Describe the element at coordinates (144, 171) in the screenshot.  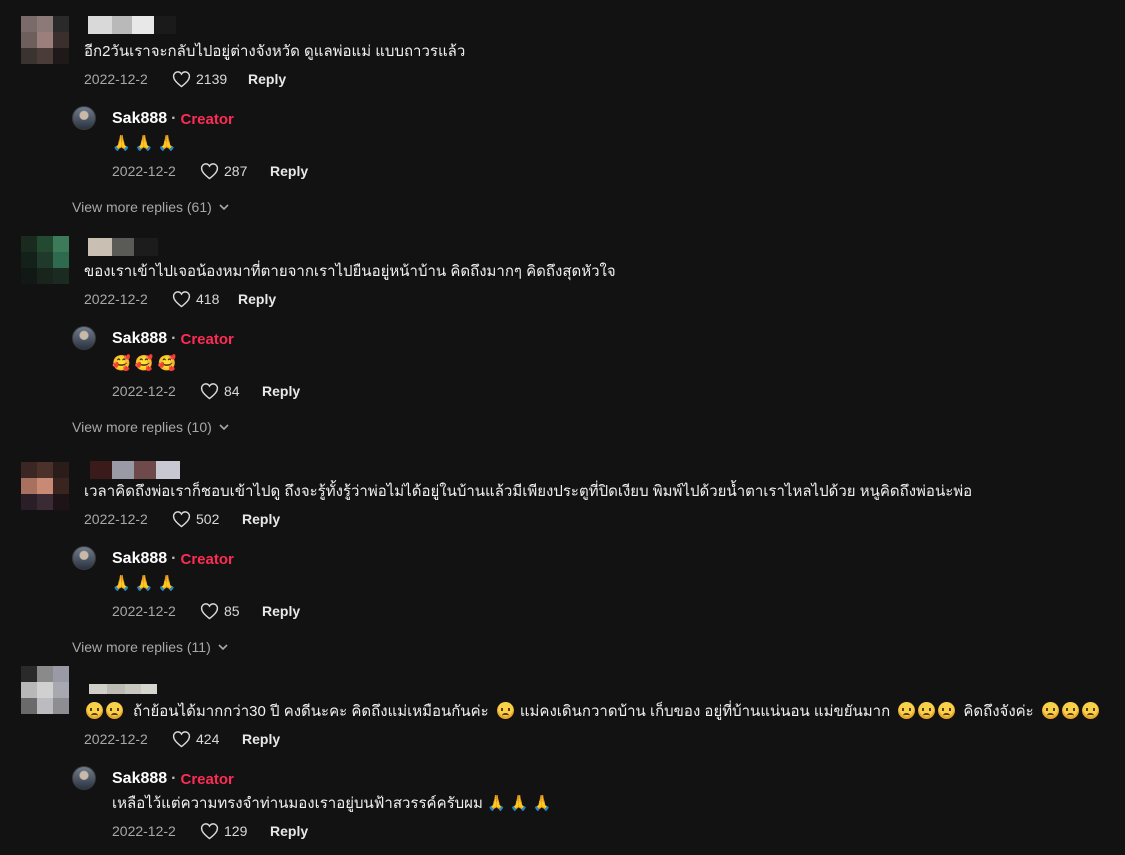
I see `reply-date: 2022-12-2` at that location.